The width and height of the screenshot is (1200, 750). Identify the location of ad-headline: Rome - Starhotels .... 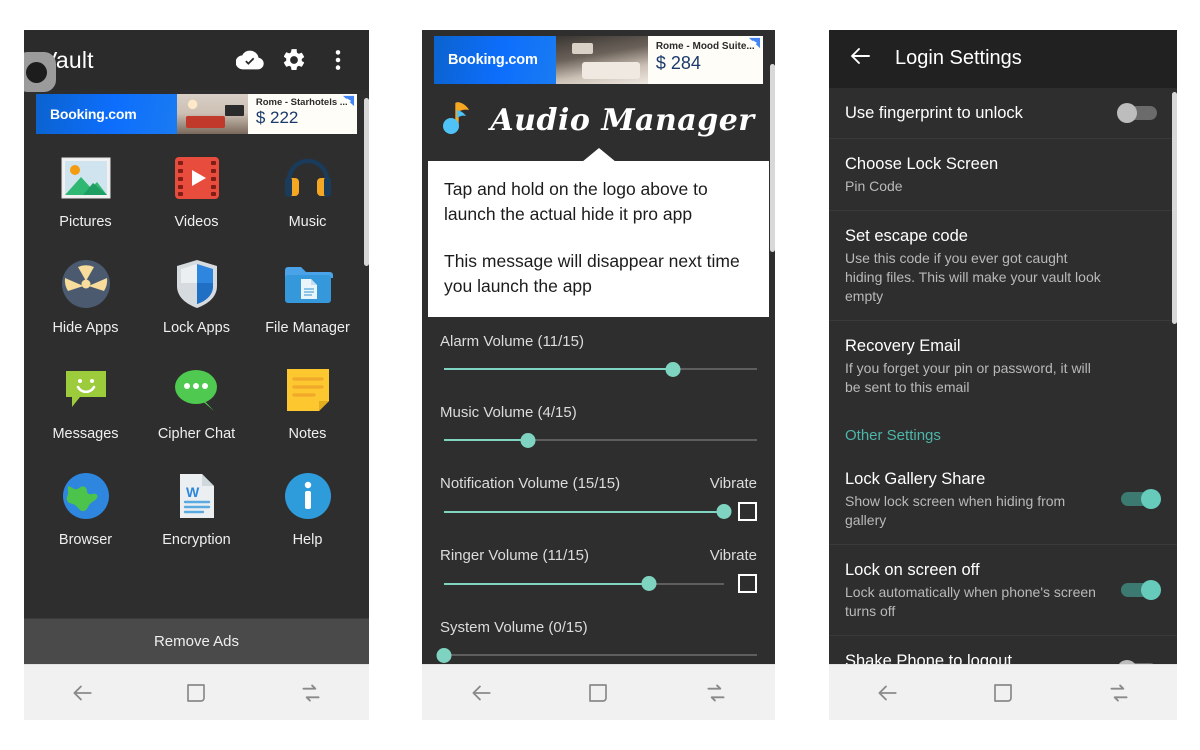
(301, 102).